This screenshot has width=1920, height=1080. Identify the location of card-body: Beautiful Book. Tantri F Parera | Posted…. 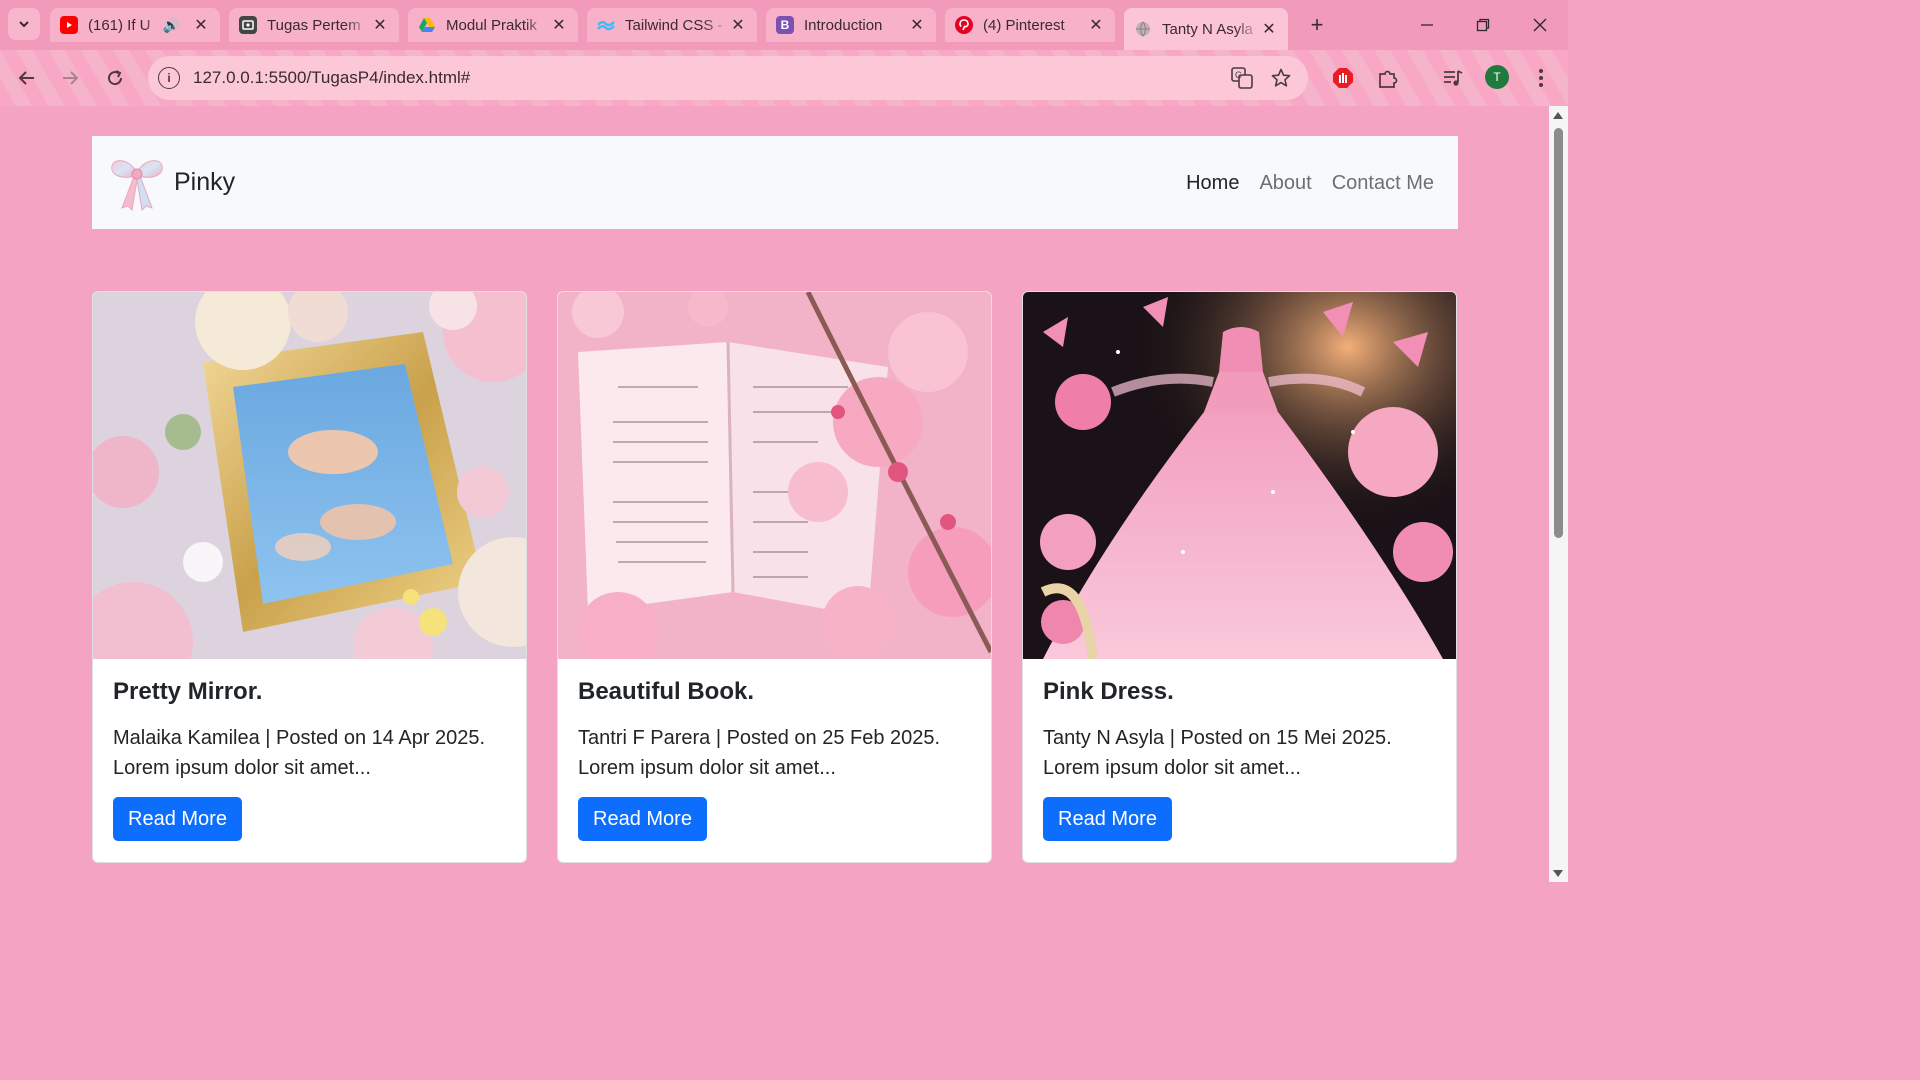
(774, 730).